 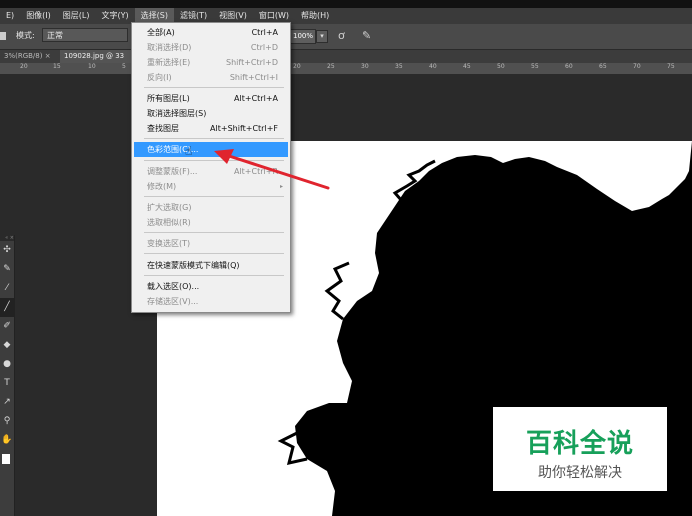 What do you see at coordinates (579, 444) in the screenshot?
I see `watermark-title: 百科全说` at bounding box center [579, 444].